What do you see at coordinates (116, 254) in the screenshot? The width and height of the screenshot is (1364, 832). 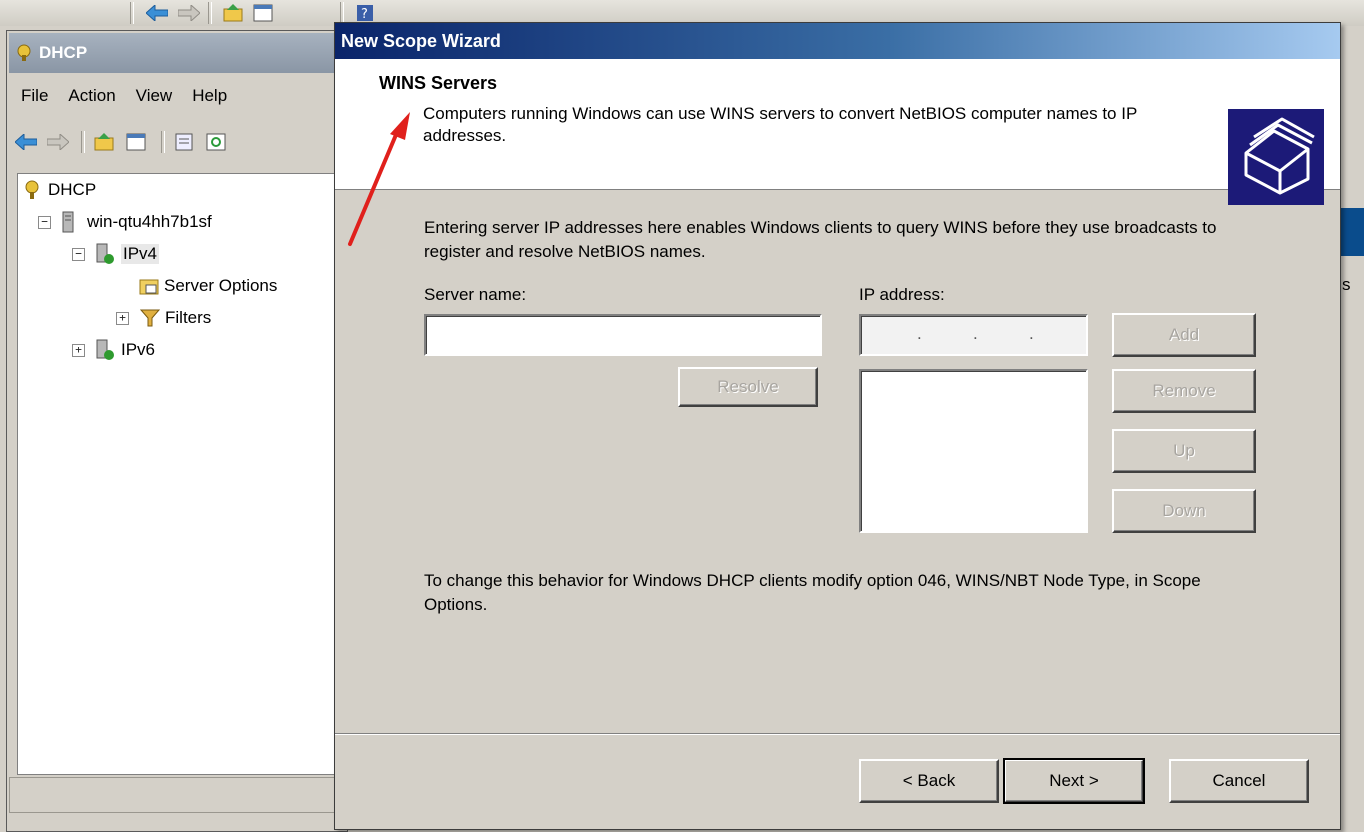 I see `tree-item-ipv4: − IPv4` at bounding box center [116, 254].